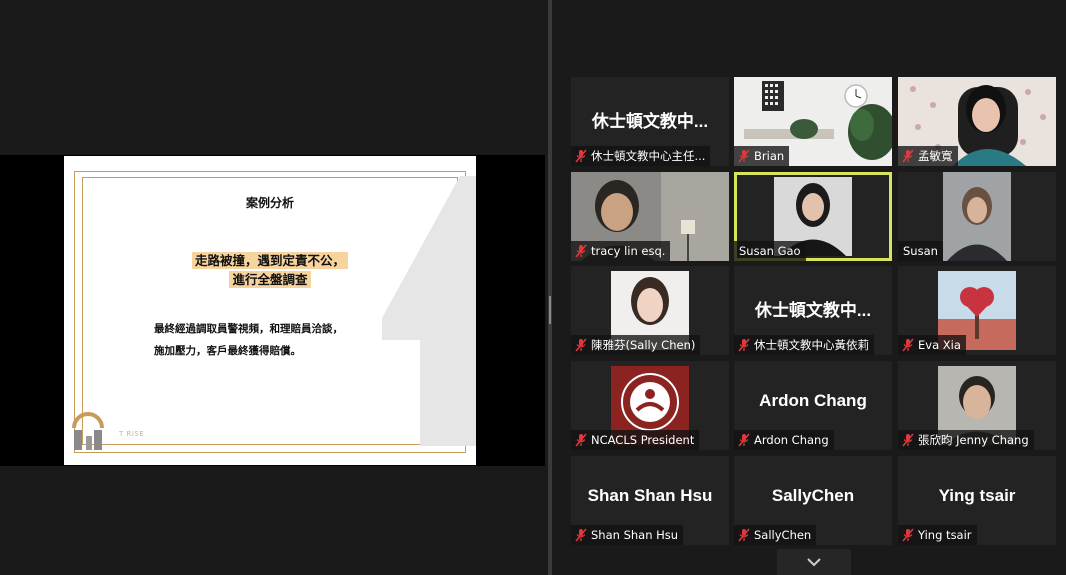 The height and width of the screenshot is (575, 1066). Describe the element at coordinates (650, 216) in the screenshot. I see `participant-tile: tracy lin esq.` at that location.